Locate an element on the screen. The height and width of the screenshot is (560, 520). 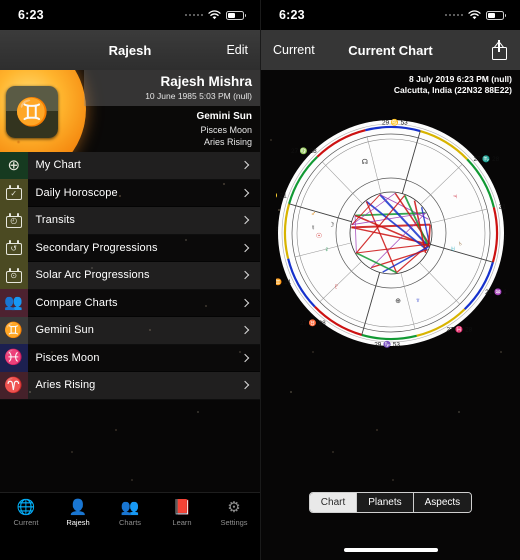
book-icon: 📕 is located at coordinates (182, 507).